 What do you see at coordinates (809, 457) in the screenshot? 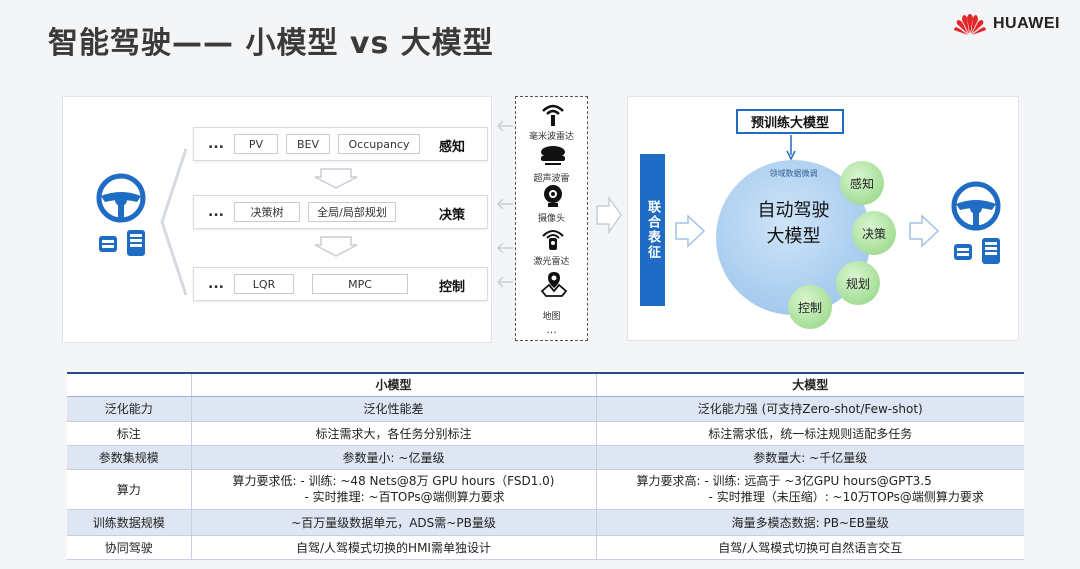
I see `row-large: 参数量大: ~千亿量级` at bounding box center [809, 457].